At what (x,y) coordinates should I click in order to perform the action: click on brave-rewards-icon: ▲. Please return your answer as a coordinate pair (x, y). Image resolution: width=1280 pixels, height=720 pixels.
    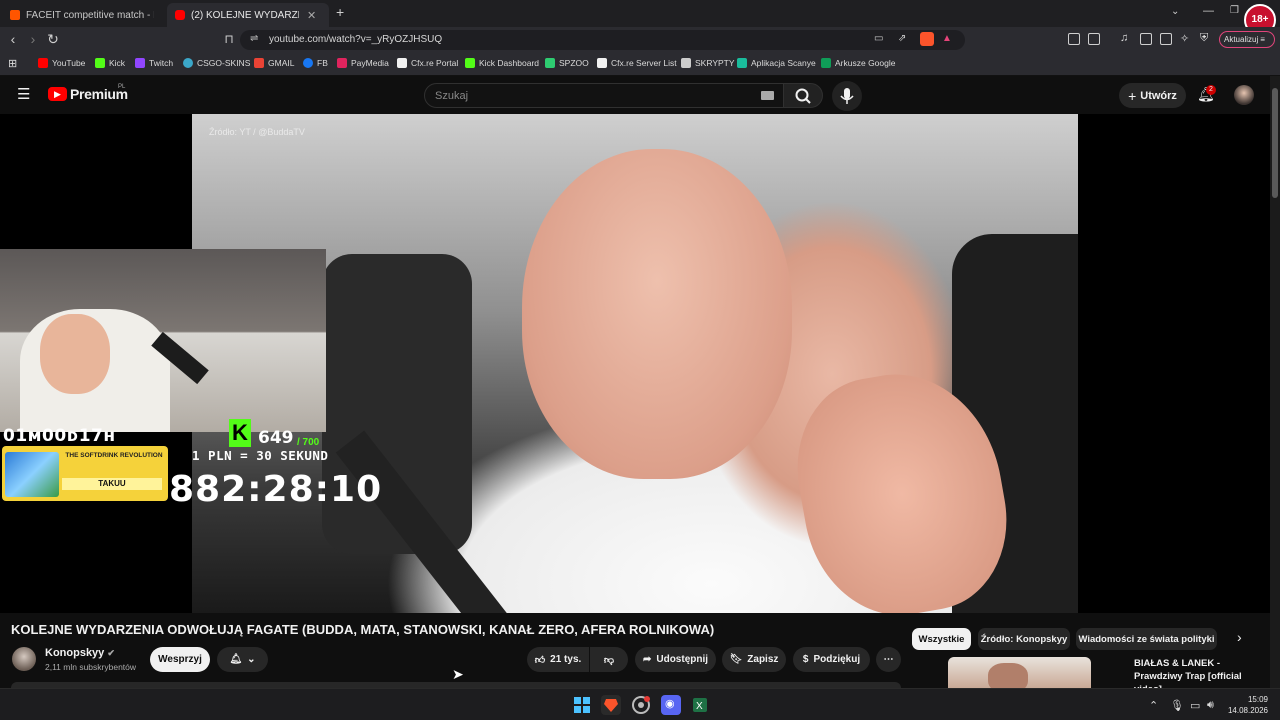
    Looking at the image, I should click on (947, 38).